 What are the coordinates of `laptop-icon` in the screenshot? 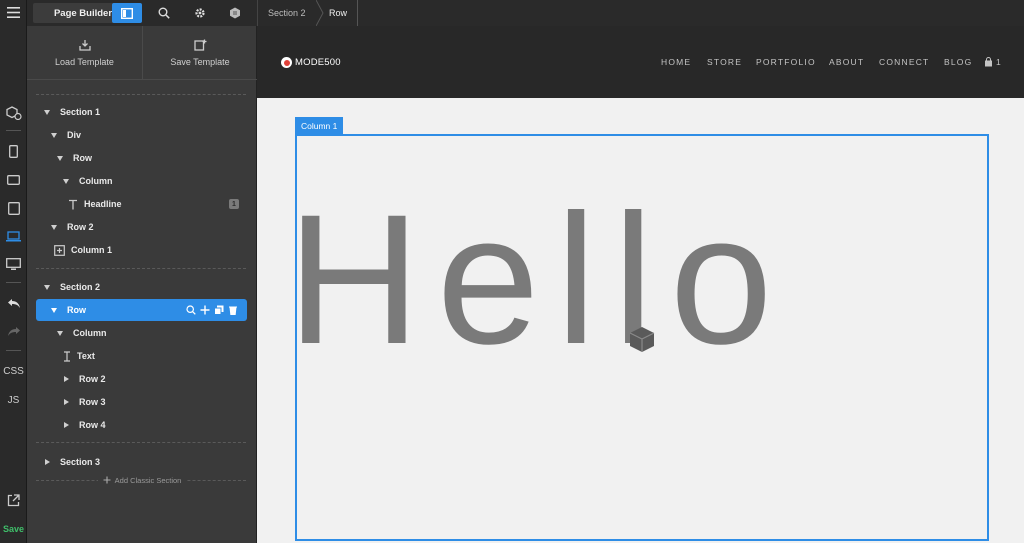 It's located at (13, 236).